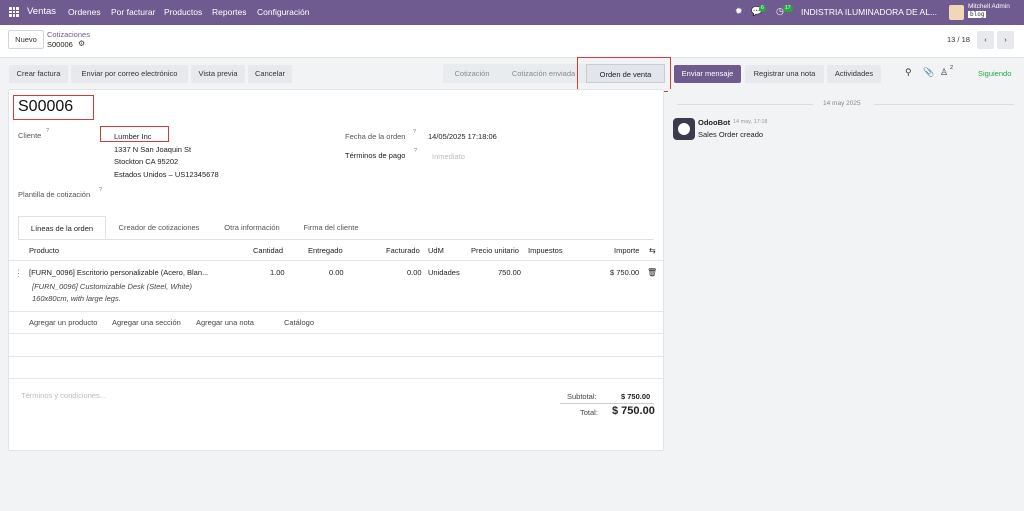 This screenshot has width=1024, height=511. I want to click on tab-quote-builder: Creador de cotizaciones, so click(159, 227).